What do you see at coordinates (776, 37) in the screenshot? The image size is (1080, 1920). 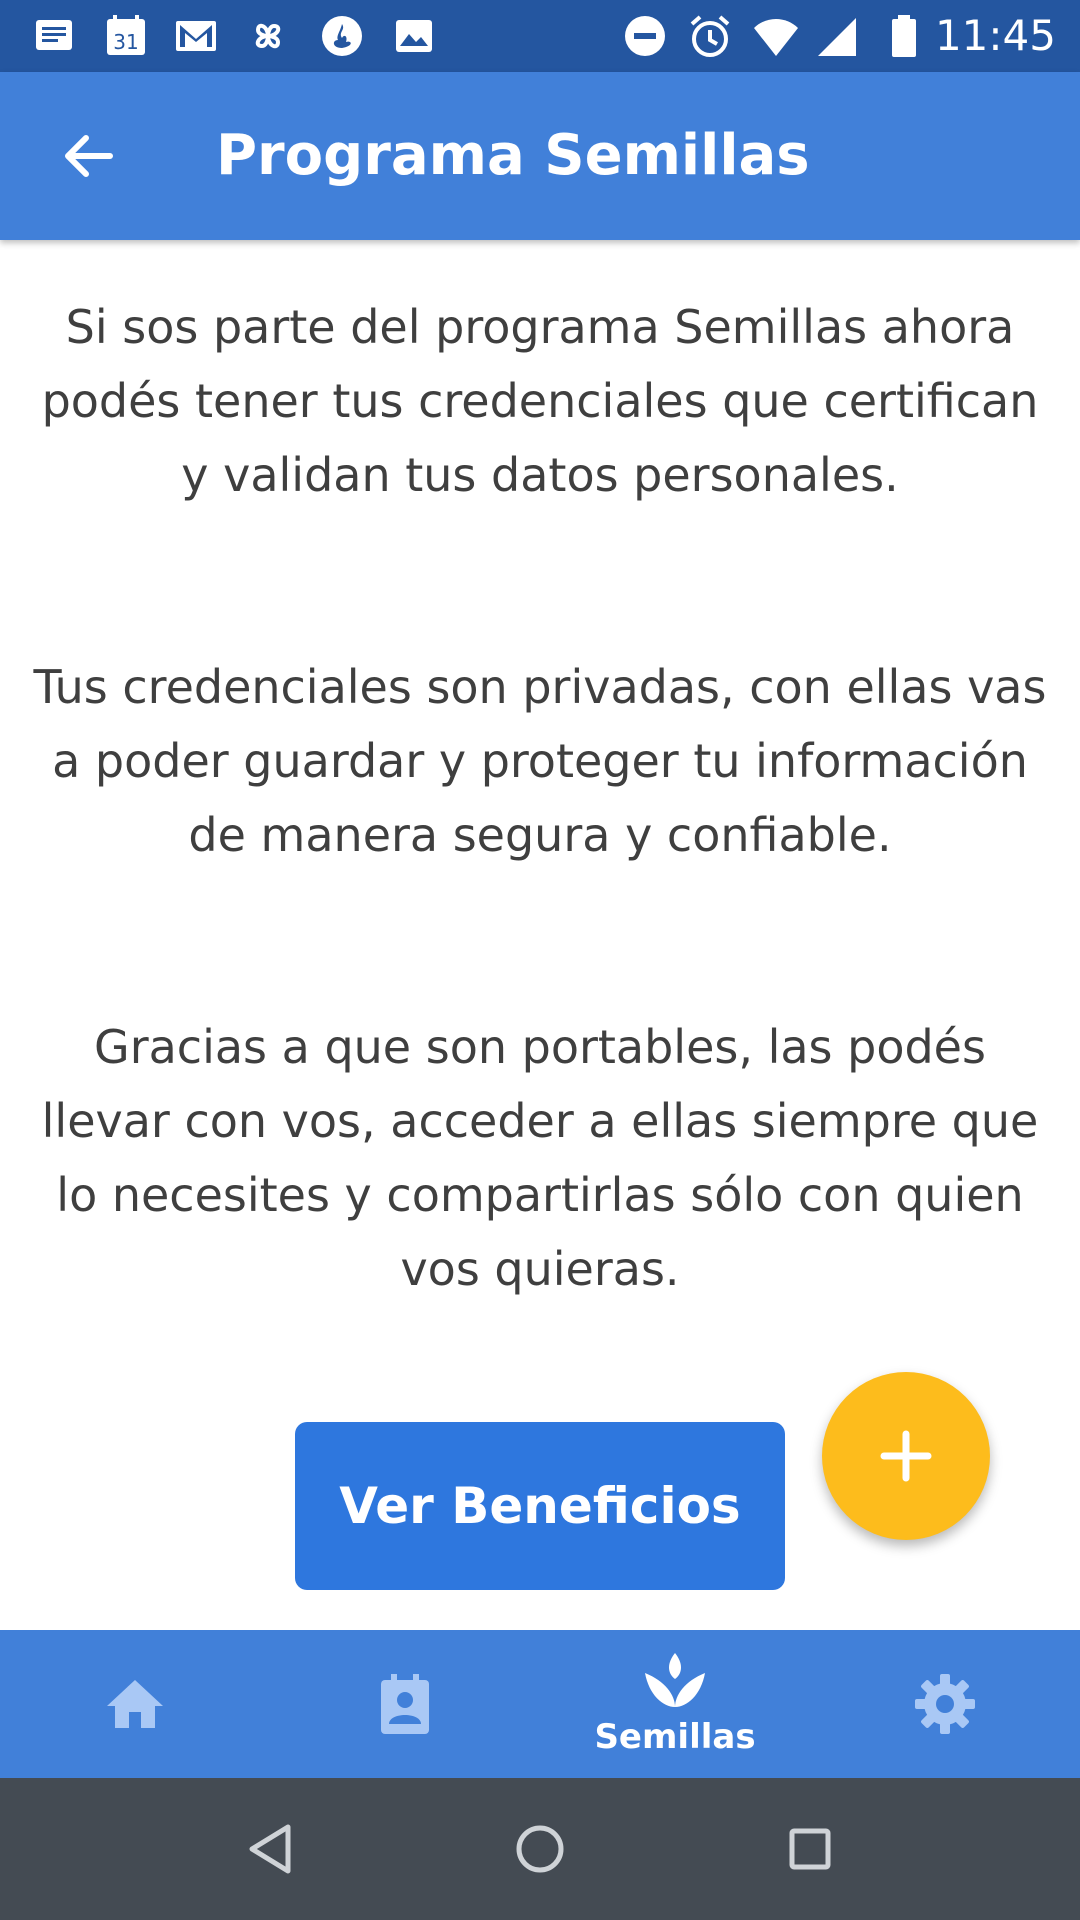 I see `wifi-icon` at bounding box center [776, 37].